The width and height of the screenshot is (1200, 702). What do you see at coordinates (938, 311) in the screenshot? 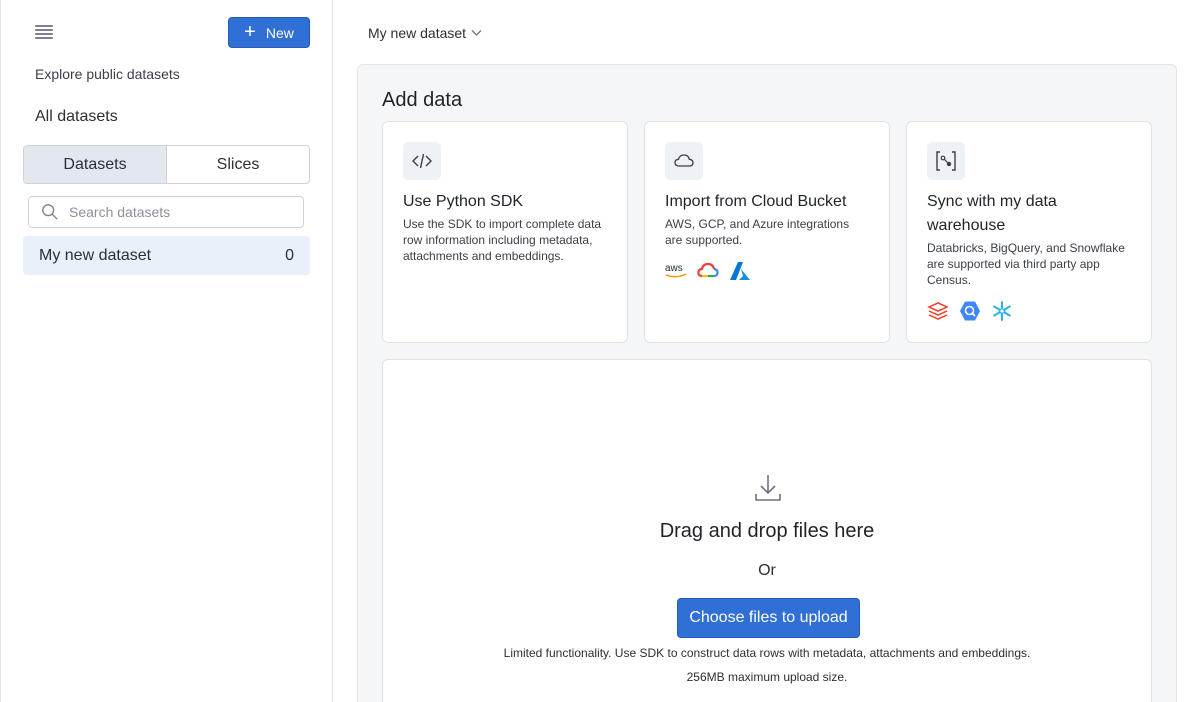
I see `databricks-logo-icon` at bounding box center [938, 311].